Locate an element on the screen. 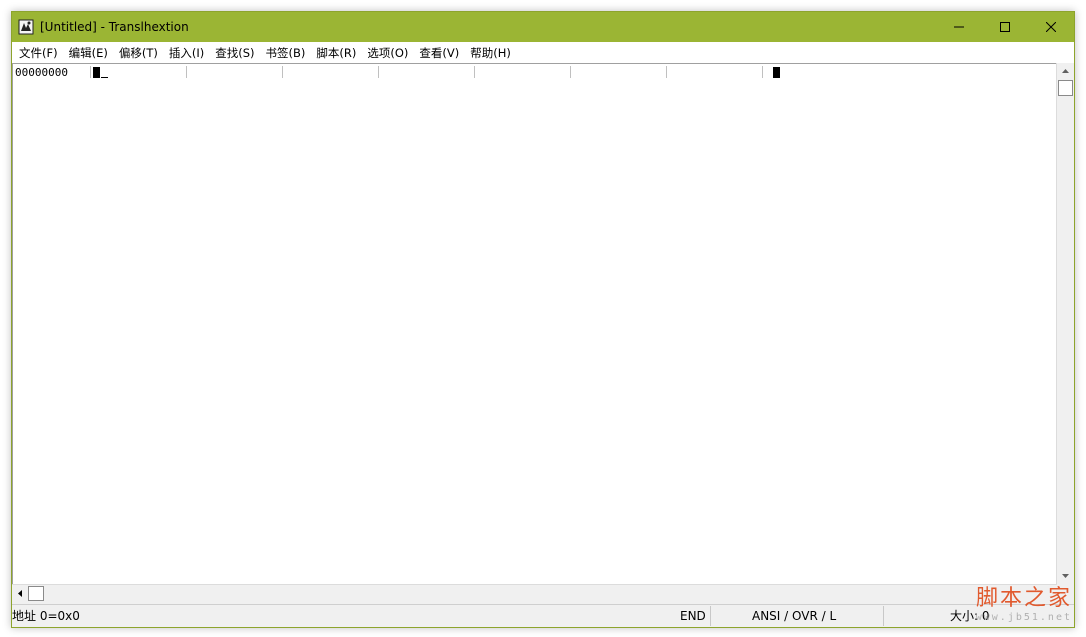 The width and height of the screenshot is (1086, 637). menu-view: 查看(V) is located at coordinates (439, 53).